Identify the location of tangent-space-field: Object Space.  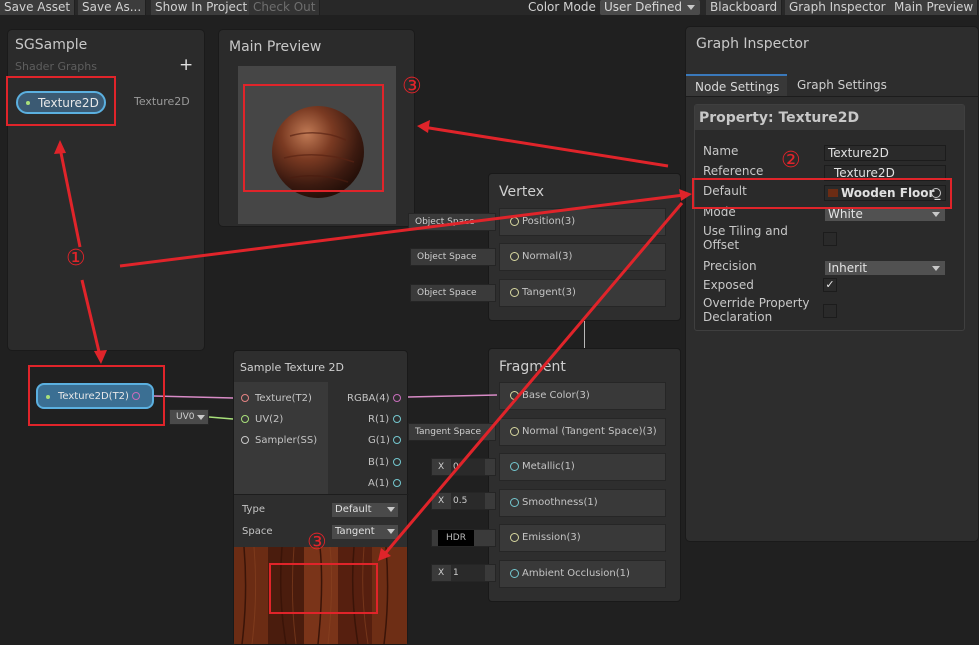
(453, 293).